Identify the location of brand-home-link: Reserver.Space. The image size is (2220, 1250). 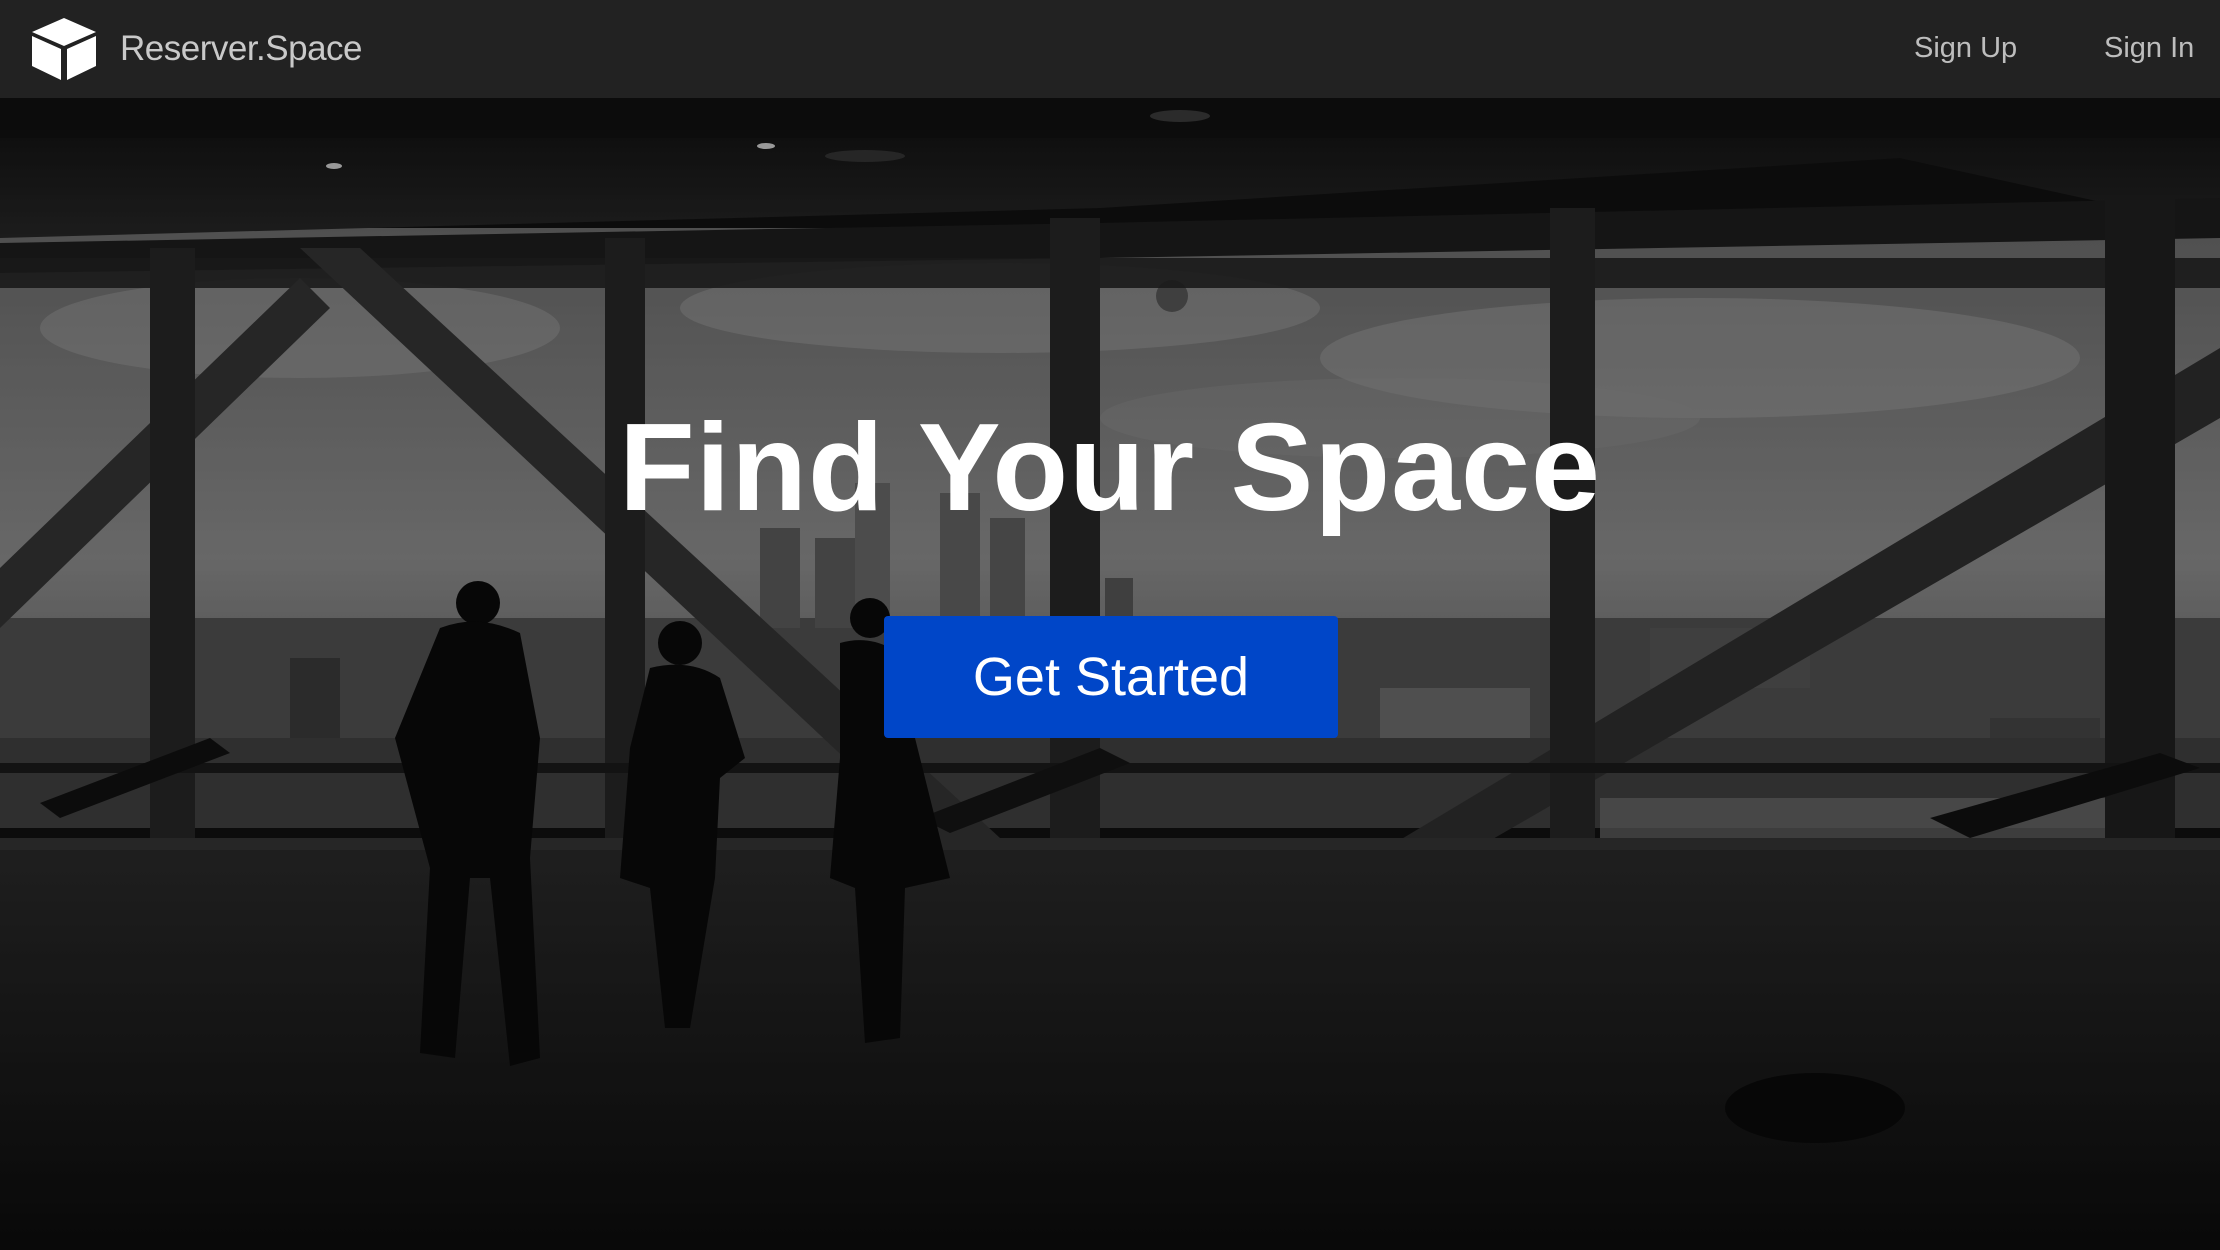
(195, 49).